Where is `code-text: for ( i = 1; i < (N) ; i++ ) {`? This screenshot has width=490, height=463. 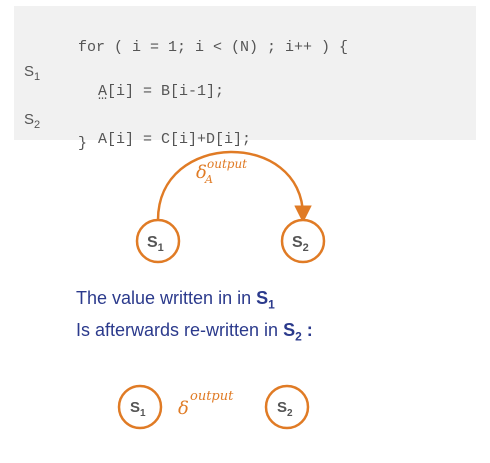
code-text: for ( i = 1; i < (N) ; i++ ) { is located at coordinates (213, 47).